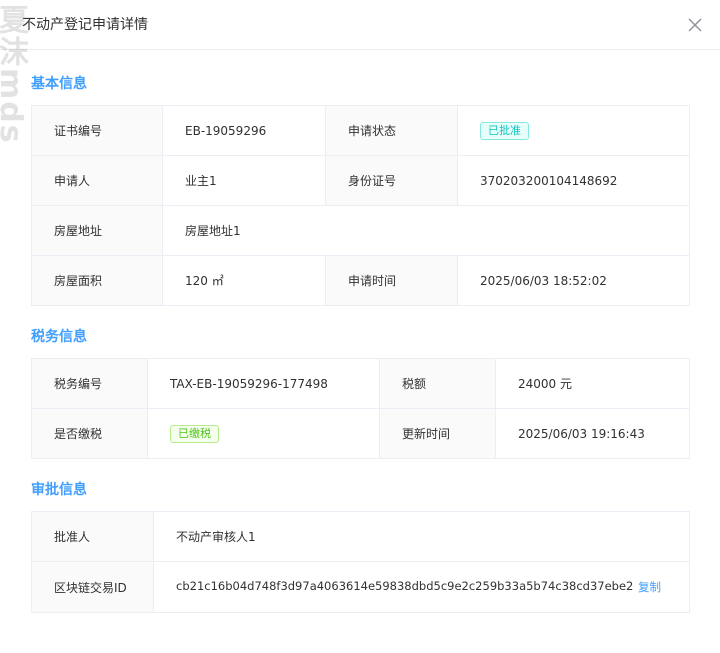 The height and width of the screenshot is (653, 720). What do you see at coordinates (97, 230) in the screenshot?
I see `address-label: 房屋地址` at bounding box center [97, 230].